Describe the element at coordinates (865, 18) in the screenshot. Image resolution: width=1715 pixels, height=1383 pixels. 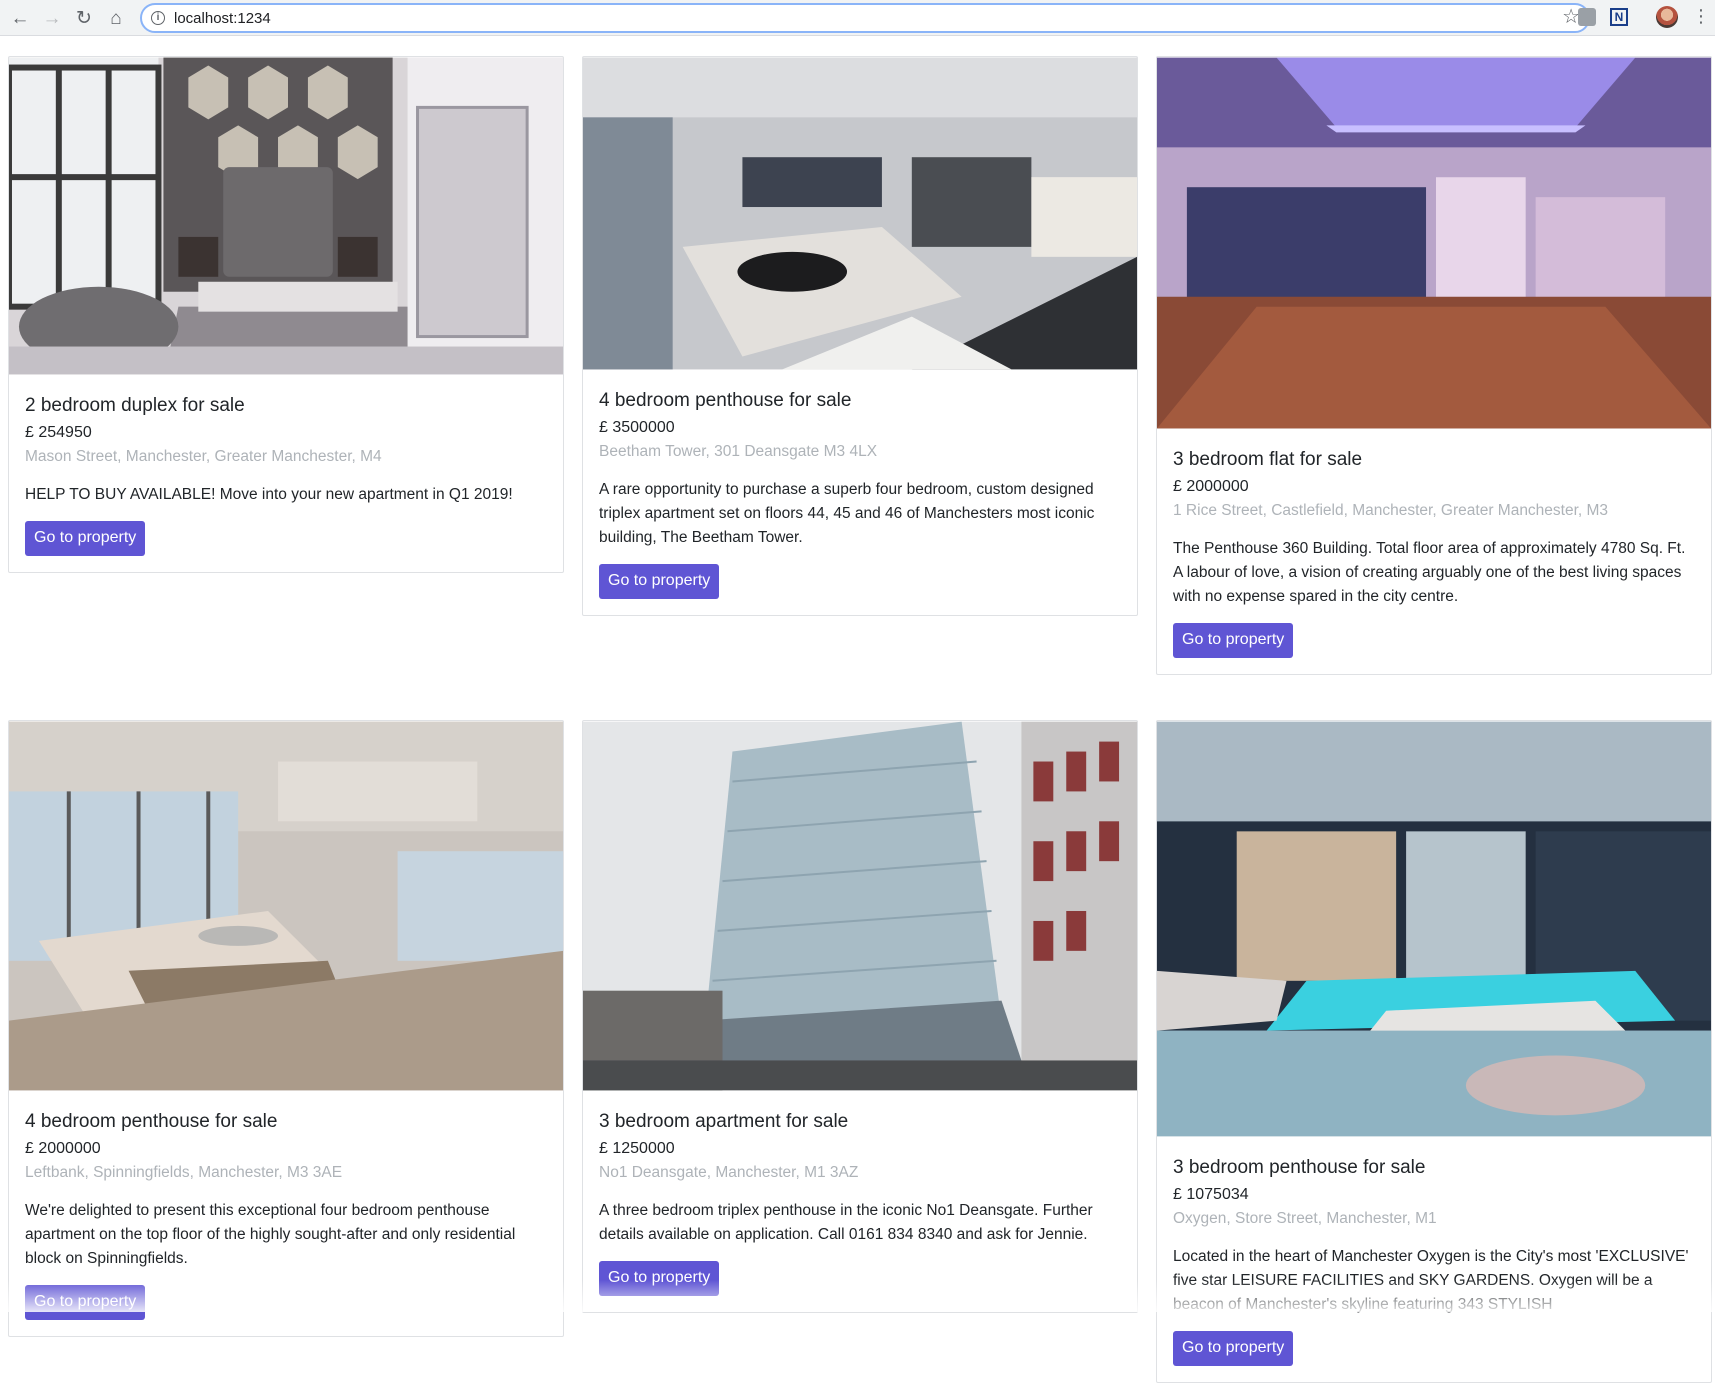
I see `address-bar: i localhost:1234 ☆` at that location.